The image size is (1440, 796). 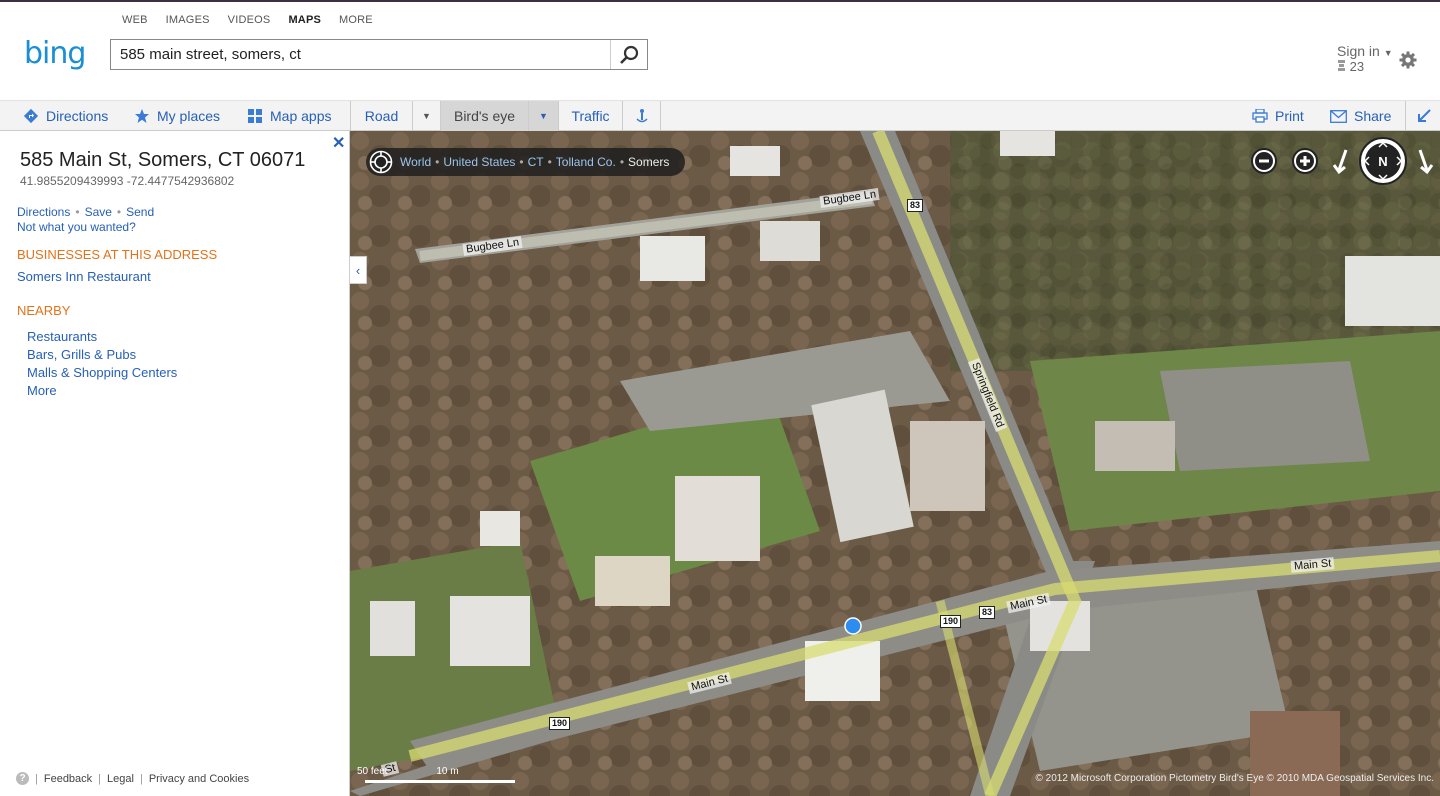 What do you see at coordinates (356, 20) in the screenshot?
I see `nav-more: MORE` at bounding box center [356, 20].